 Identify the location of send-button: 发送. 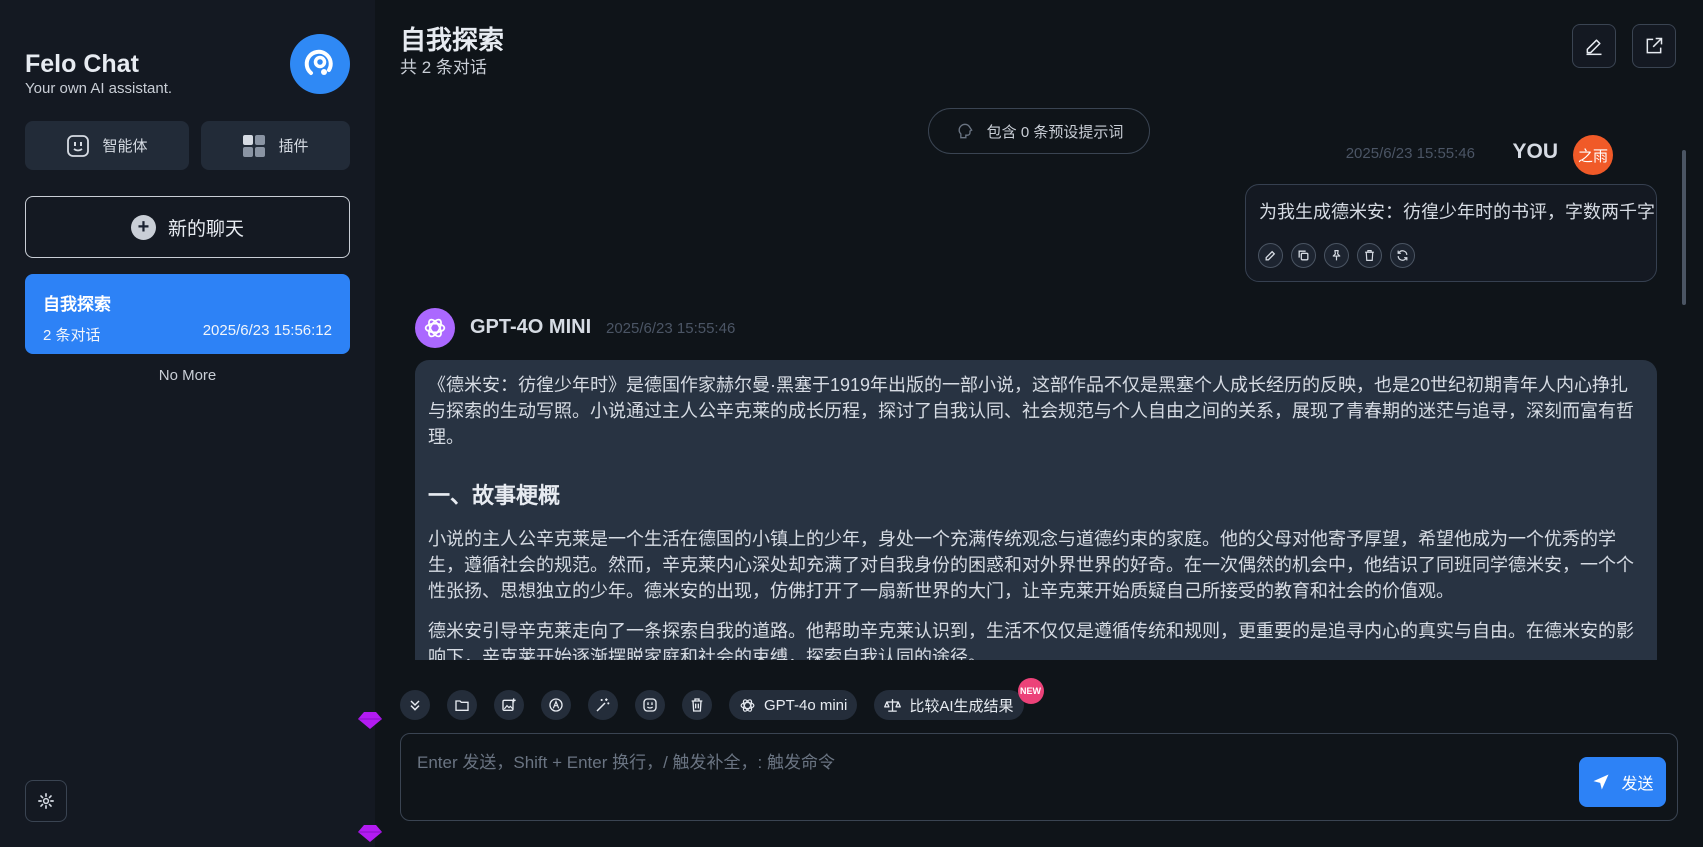
(1622, 782).